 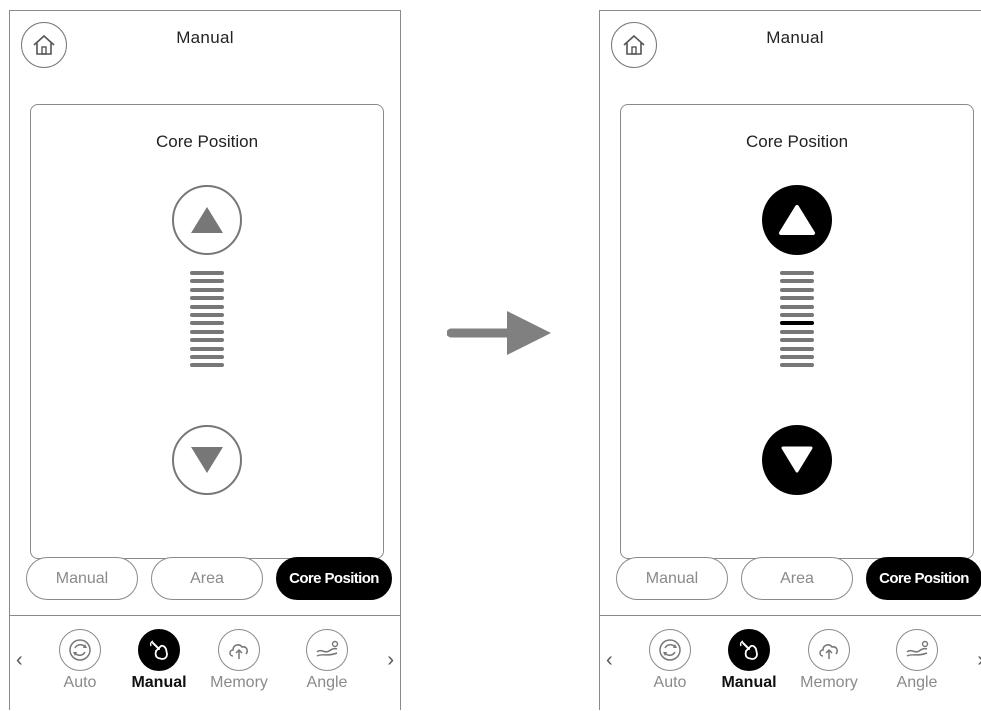 What do you see at coordinates (499, 333) in the screenshot?
I see `transition-arrow-icon` at bounding box center [499, 333].